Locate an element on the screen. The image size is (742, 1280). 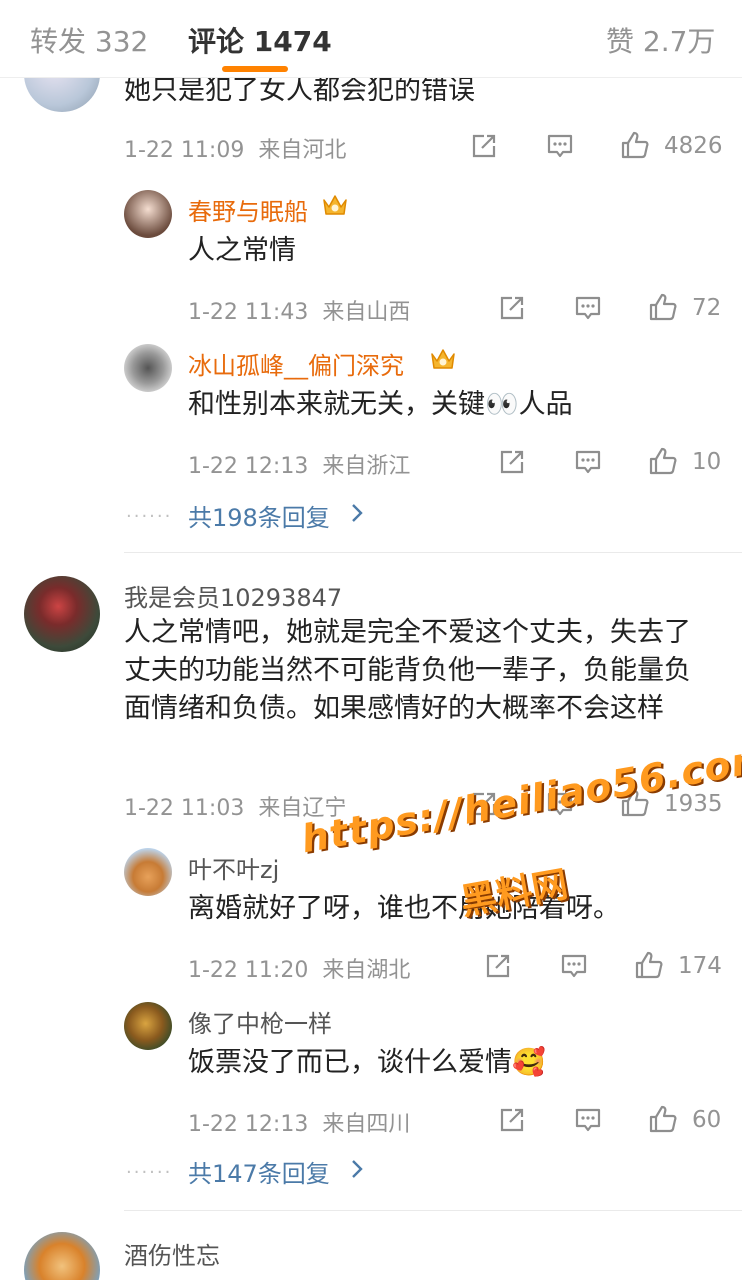
reply-username: 冰山孤峰__偏门深究 is located at coordinates (296, 363).